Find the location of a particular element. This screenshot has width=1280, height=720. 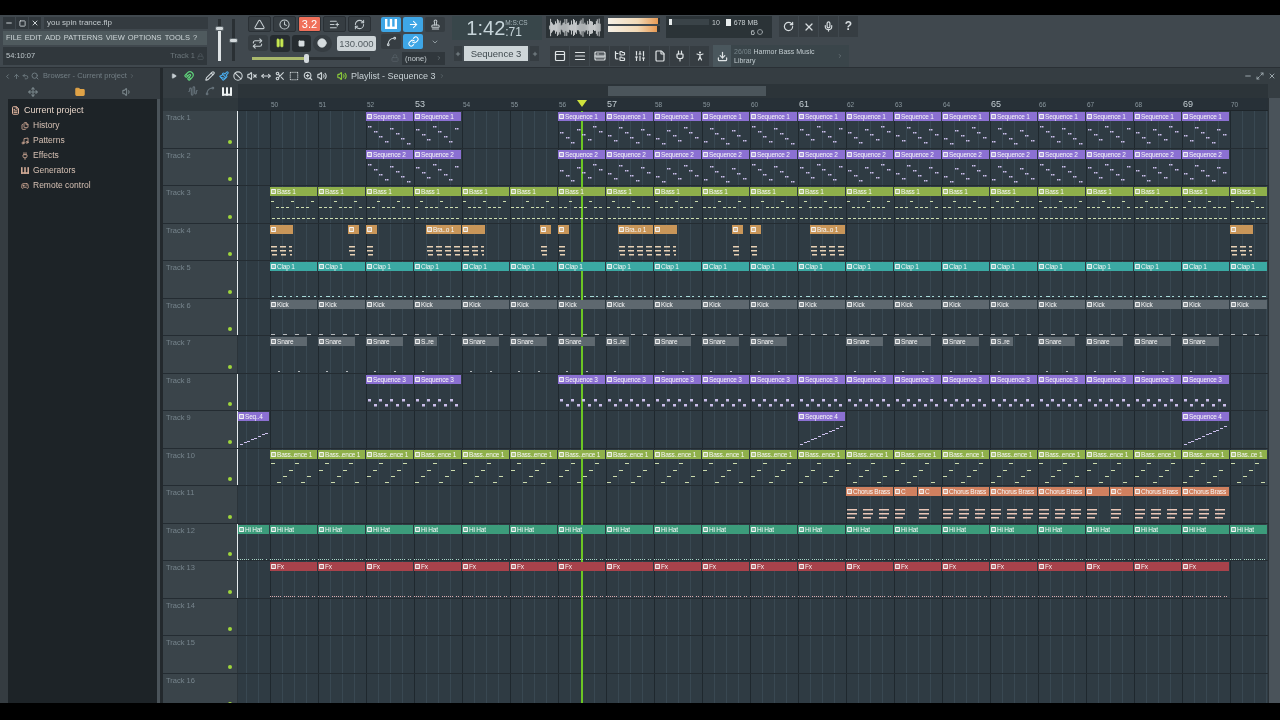

help-button: ? is located at coordinates (848, 26).